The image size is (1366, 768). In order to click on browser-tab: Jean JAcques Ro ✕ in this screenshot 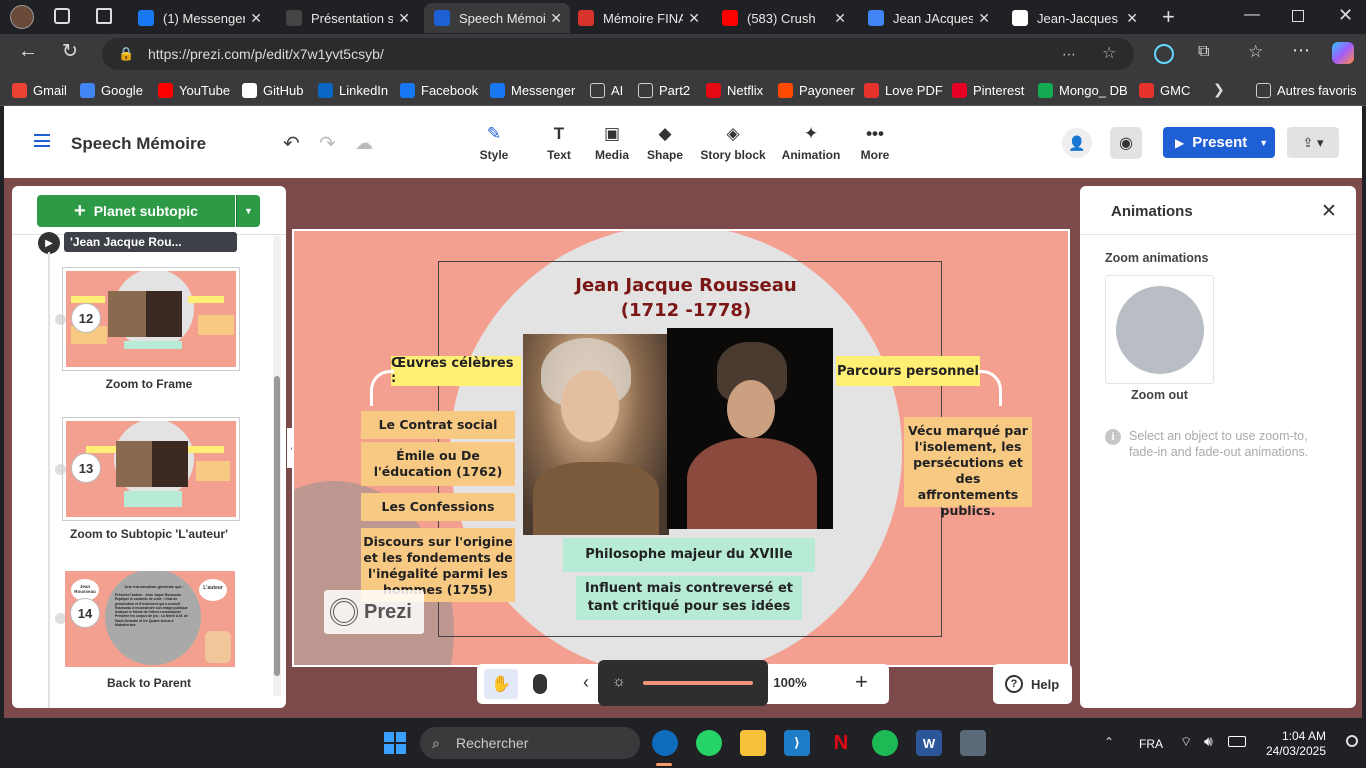, I will do `click(928, 18)`.